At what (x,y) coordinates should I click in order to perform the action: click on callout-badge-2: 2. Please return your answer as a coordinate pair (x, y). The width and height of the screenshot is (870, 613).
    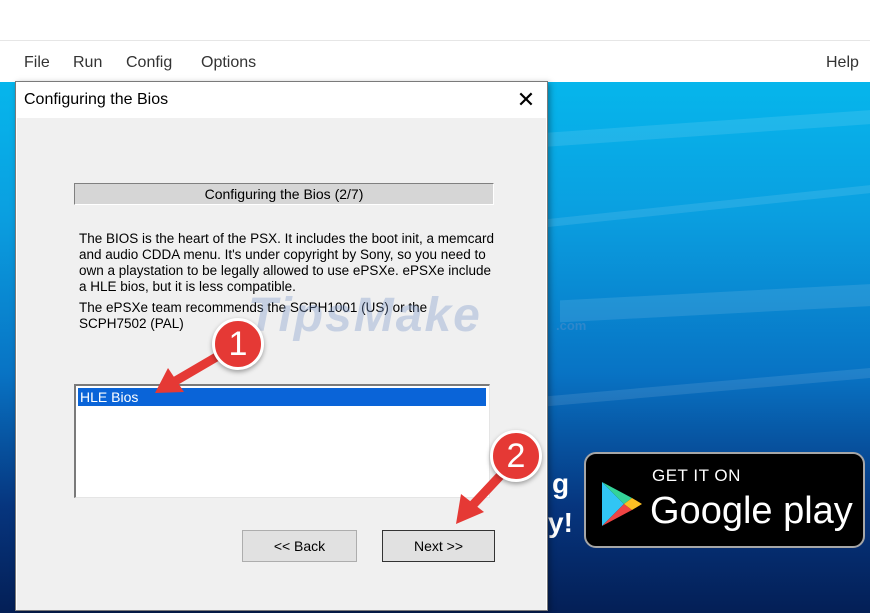
    Looking at the image, I should click on (516, 456).